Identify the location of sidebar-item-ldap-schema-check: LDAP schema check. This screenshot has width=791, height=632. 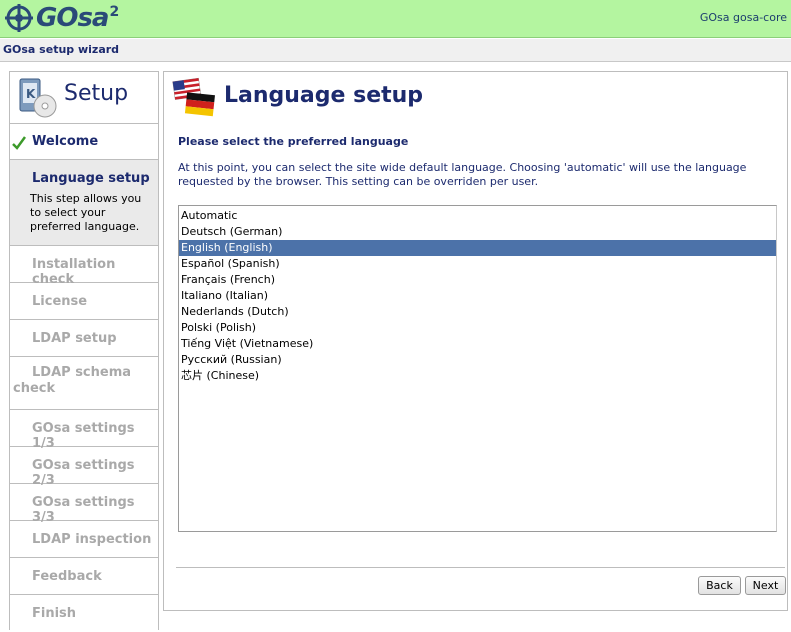
(84, 383).